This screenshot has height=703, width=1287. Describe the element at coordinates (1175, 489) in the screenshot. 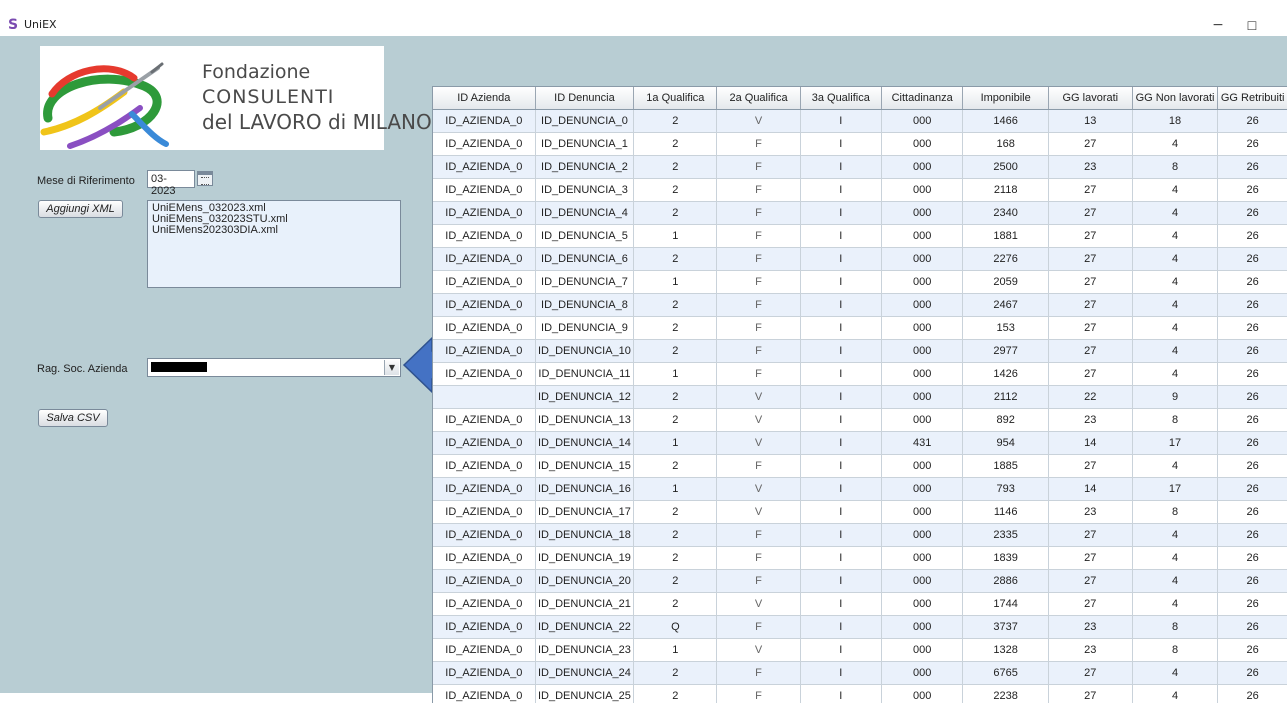

I see `cell-gg-non-lavorati: 17` at that location.